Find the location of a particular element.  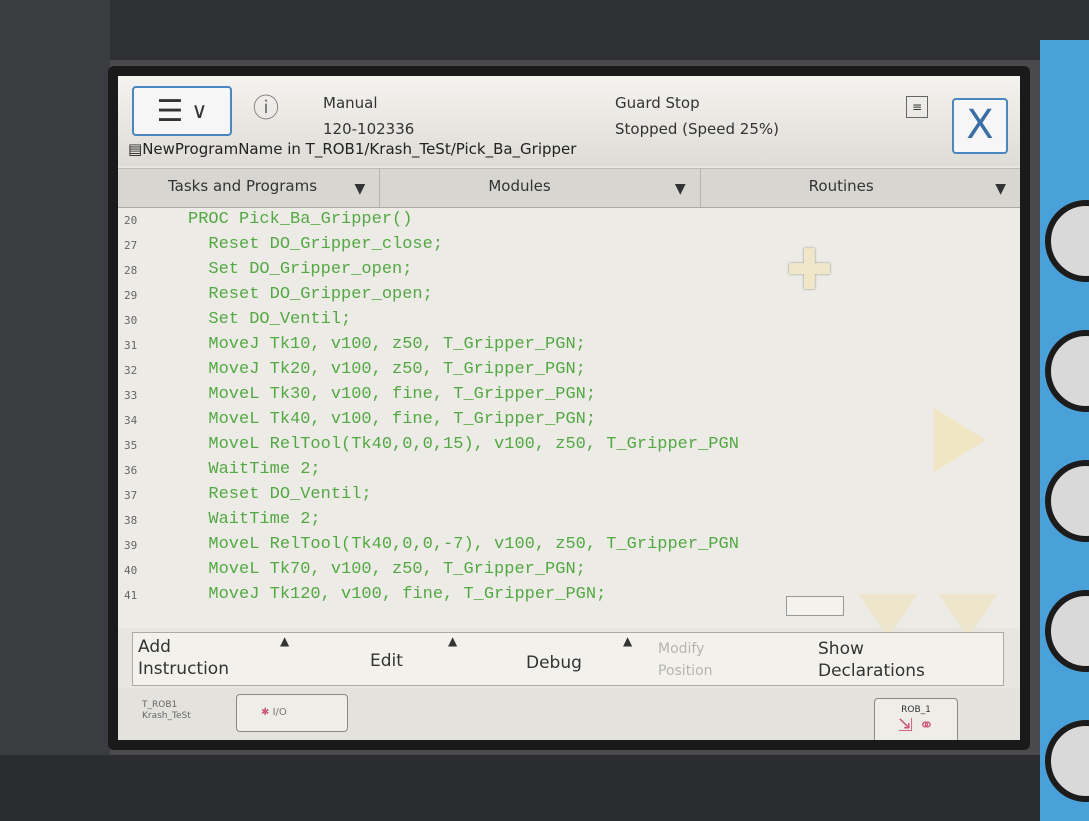

status-bar: T_ROB1 Krash_TeSt ✱ I/O ROB_1 ⇲ ⚭ is located at coordinates (569, 714).